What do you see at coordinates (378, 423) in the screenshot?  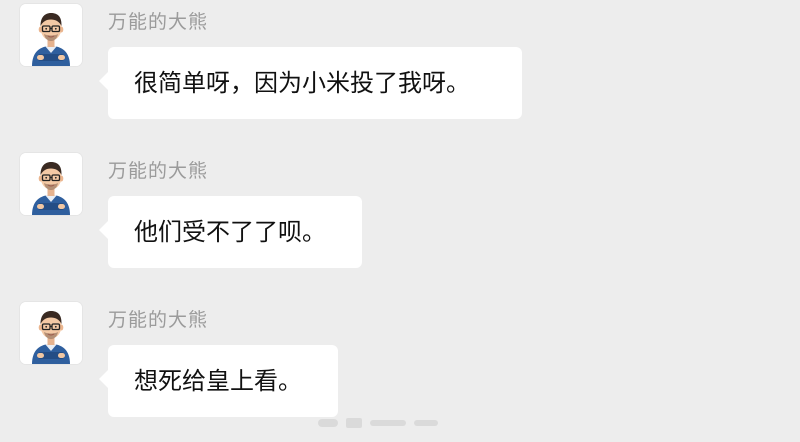 I see `watermark-icon` at bounding box center [378, 423].